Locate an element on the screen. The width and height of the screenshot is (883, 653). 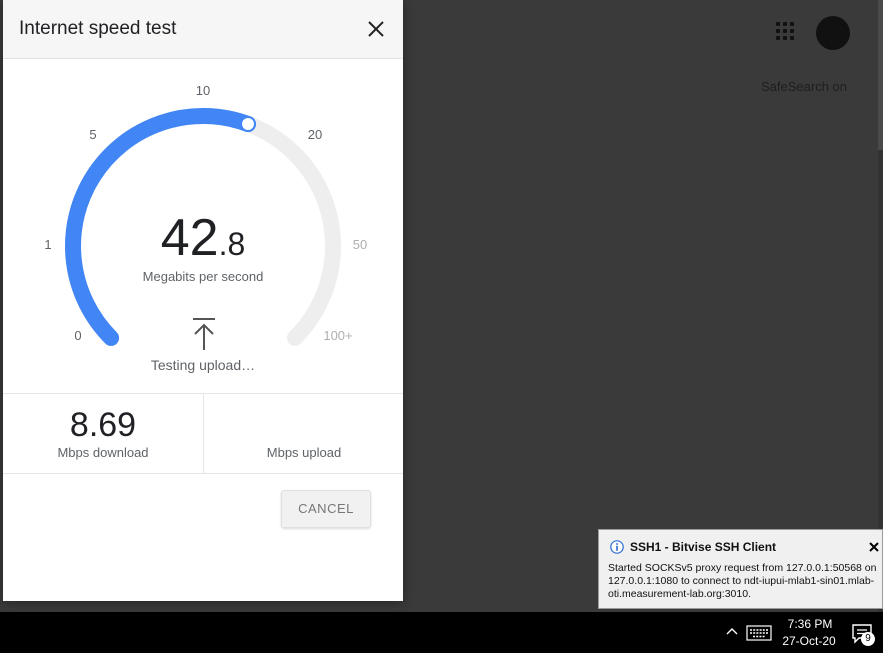
notification-count-badge: 9 is located at coordinates (868, 639).